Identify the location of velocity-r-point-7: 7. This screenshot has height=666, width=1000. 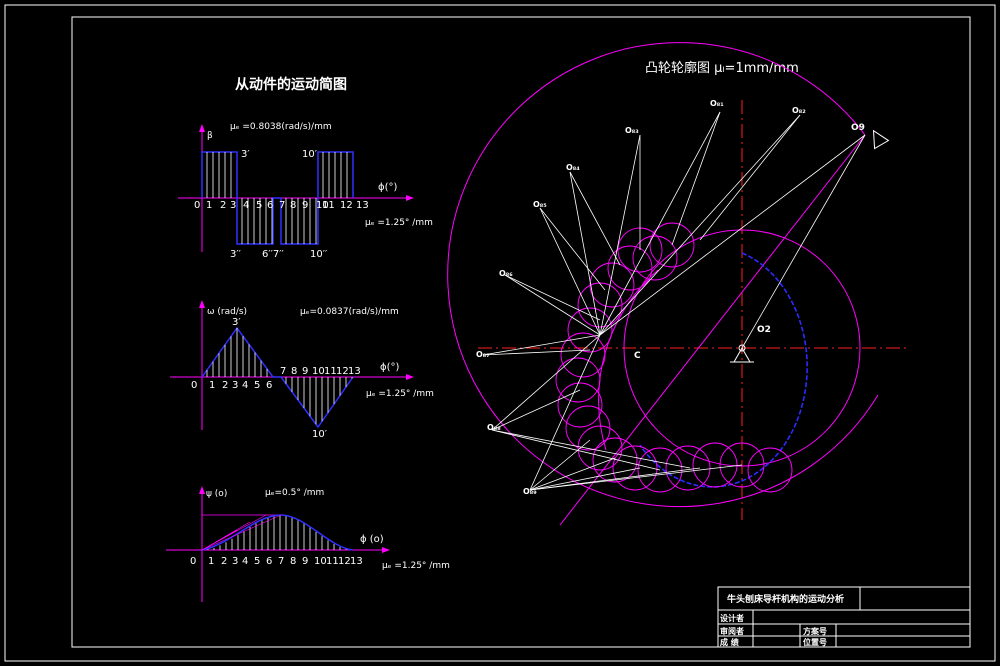
(283, 371).